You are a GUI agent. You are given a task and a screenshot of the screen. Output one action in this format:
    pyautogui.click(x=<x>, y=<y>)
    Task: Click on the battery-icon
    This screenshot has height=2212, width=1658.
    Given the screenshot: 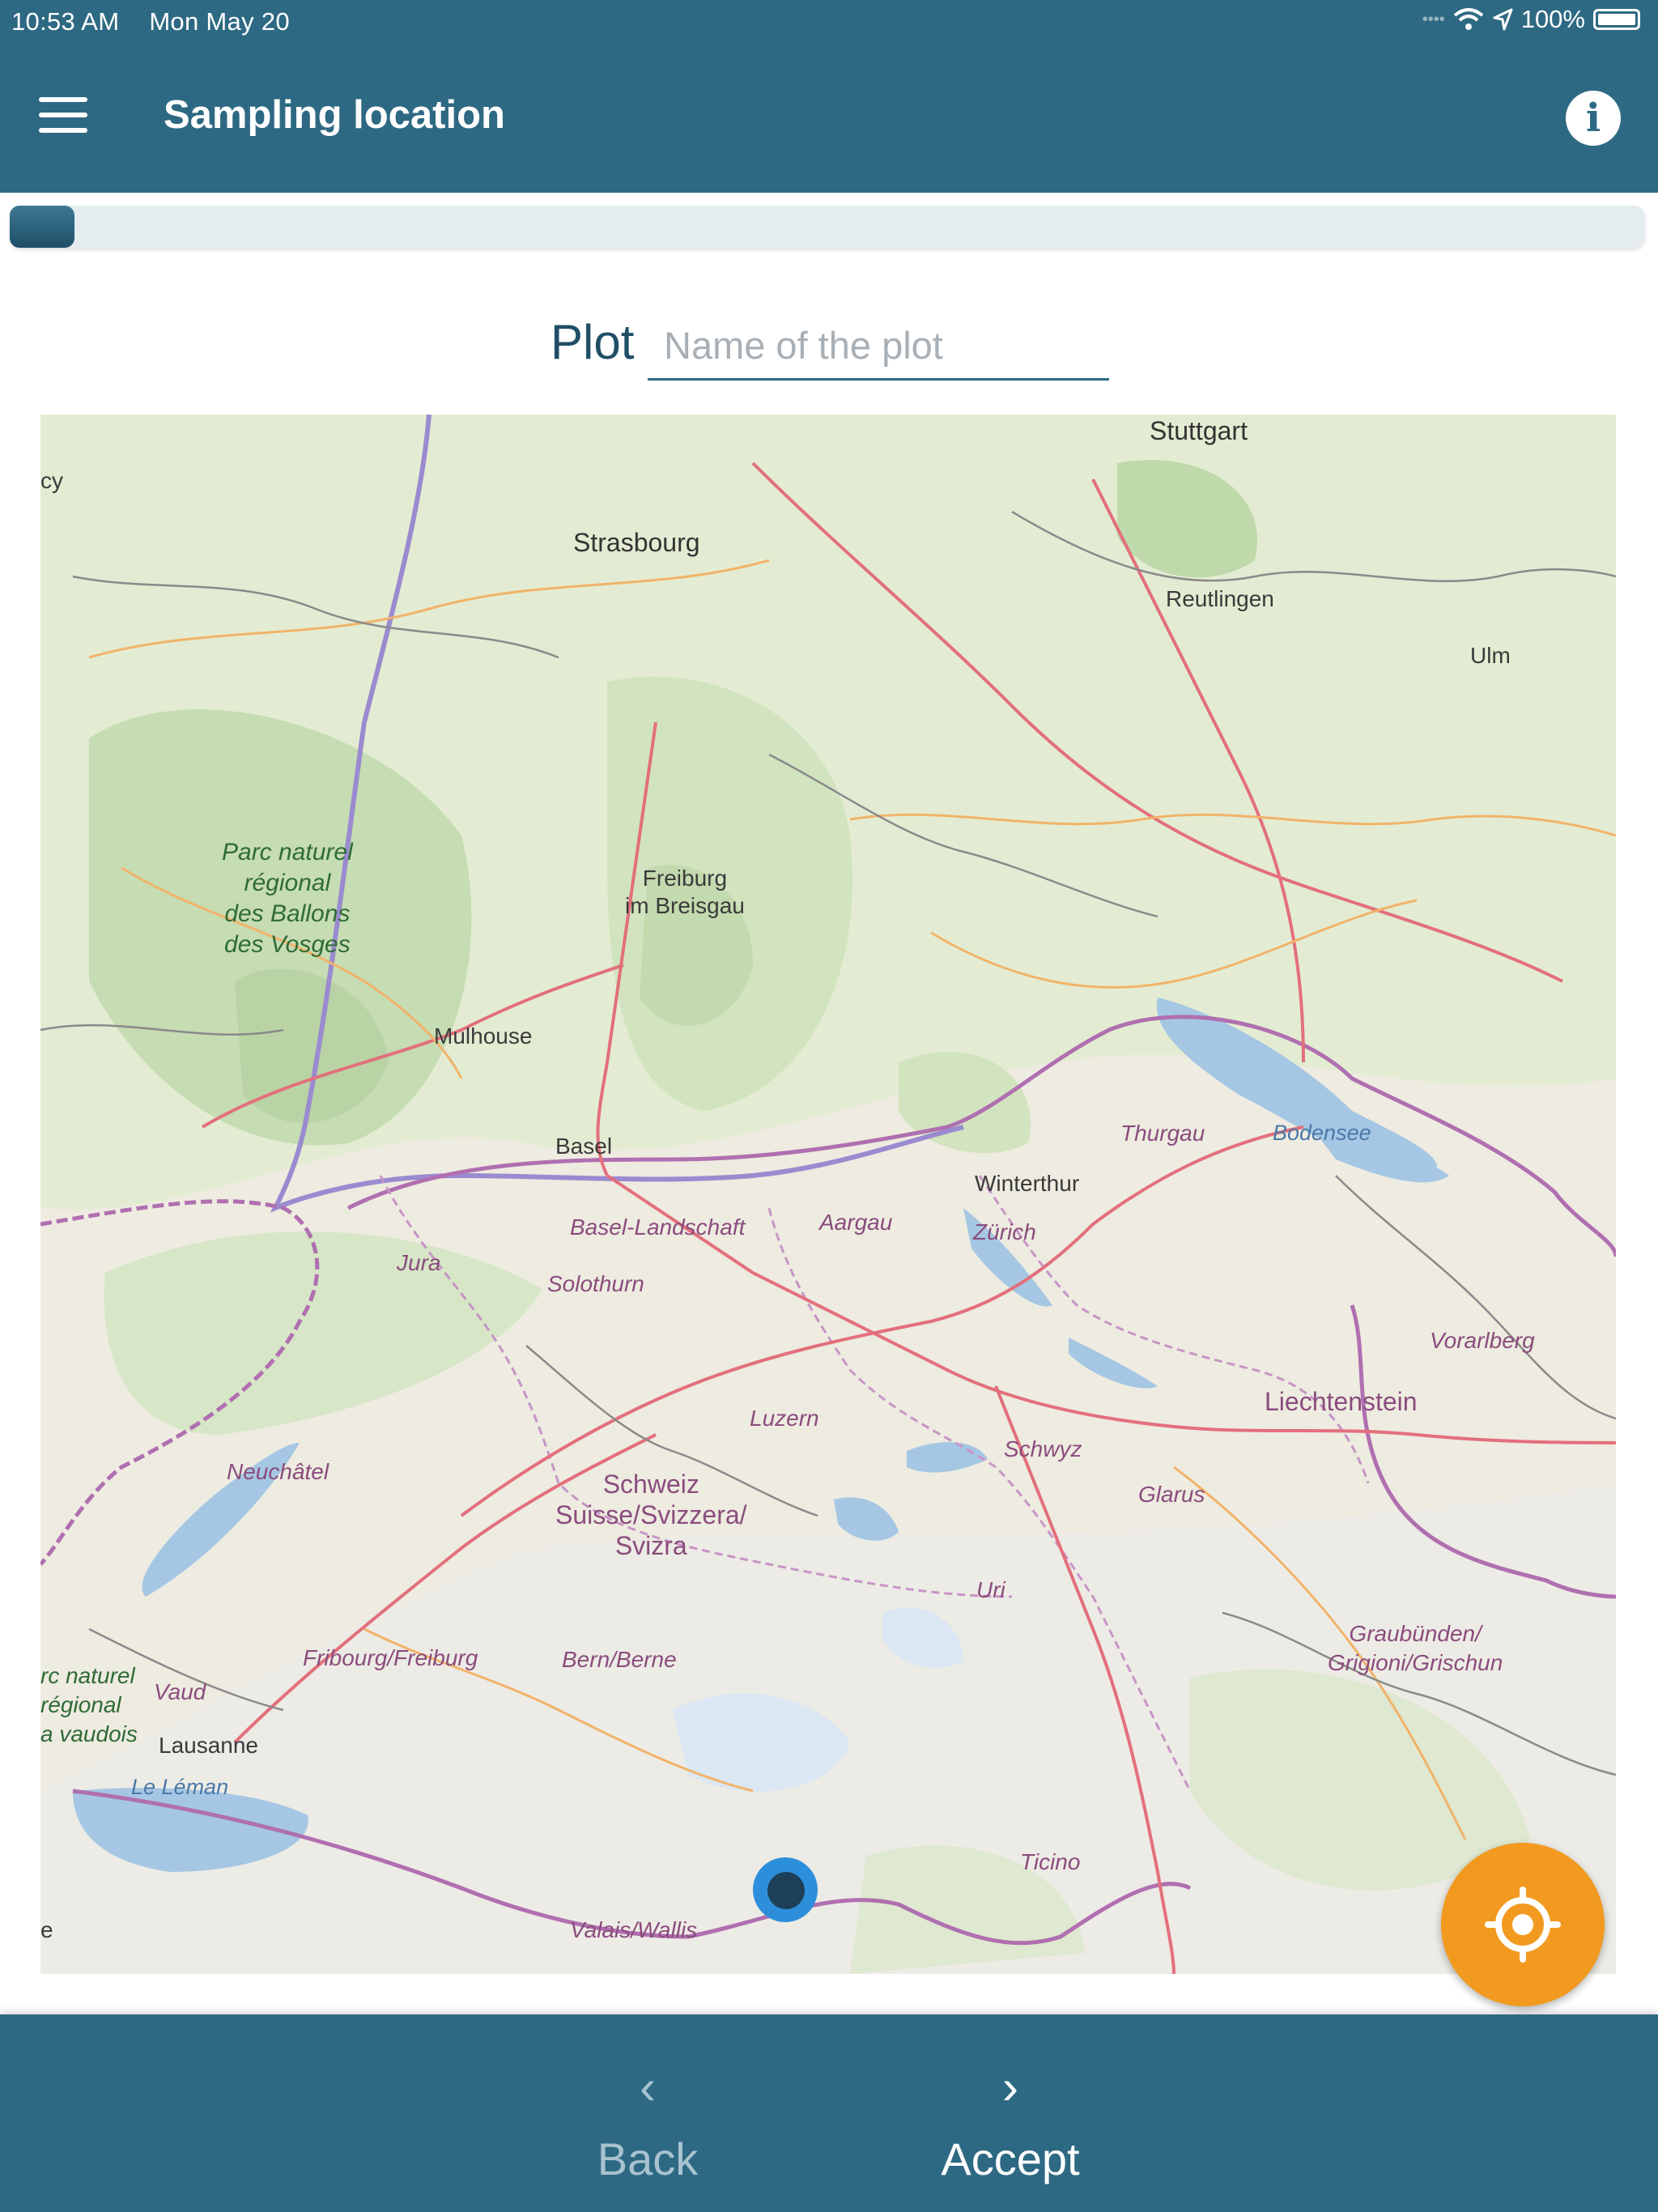 What is the action you would take?
    pyautogui.click(x=1616, y=19)
    